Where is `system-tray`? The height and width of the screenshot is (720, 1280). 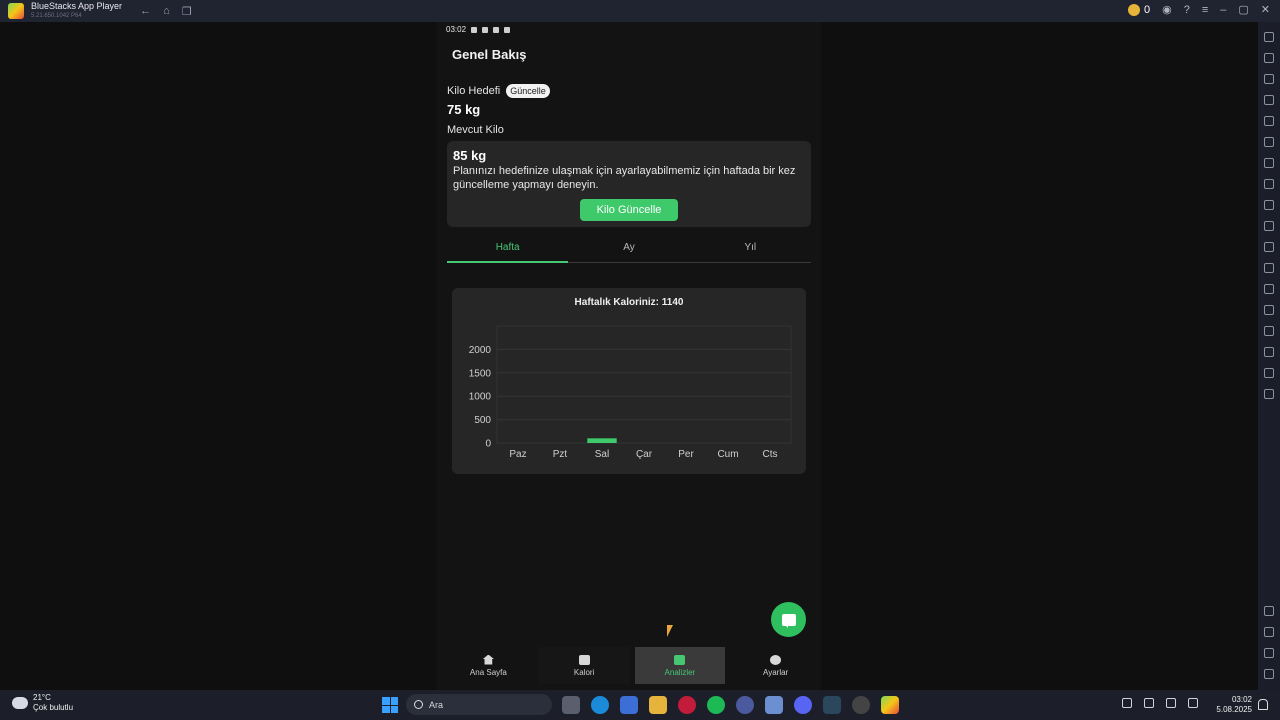
system-tray is located at coordinates (1160, 703).